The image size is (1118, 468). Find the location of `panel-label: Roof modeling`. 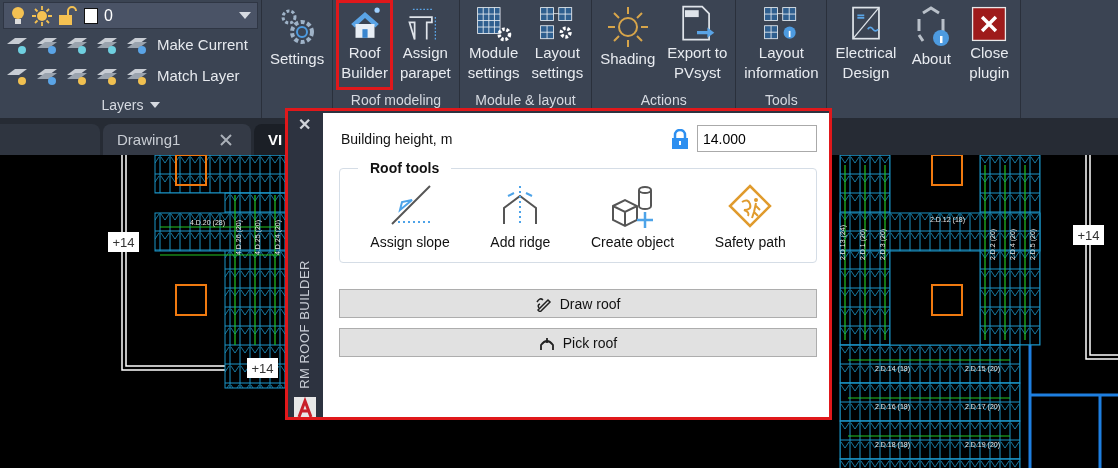

panel-label: Roof modeling is located at coordinates (396, 100).